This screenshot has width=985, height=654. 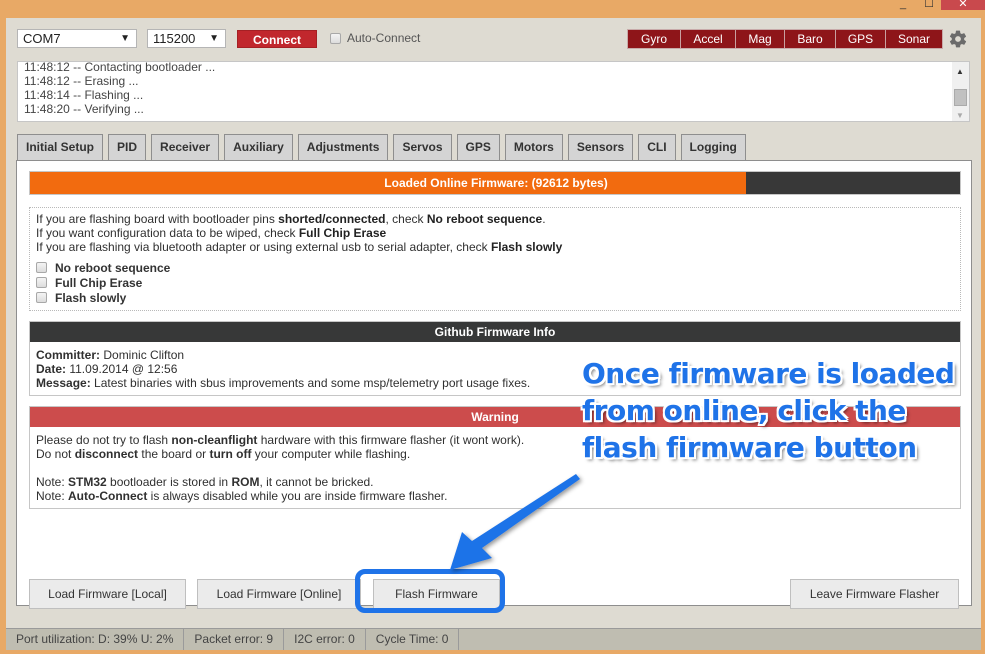 What do you see at coordinates (903, 5) in the screenshot?
I see `minimize-button: _` at bounding box center [903, 5].